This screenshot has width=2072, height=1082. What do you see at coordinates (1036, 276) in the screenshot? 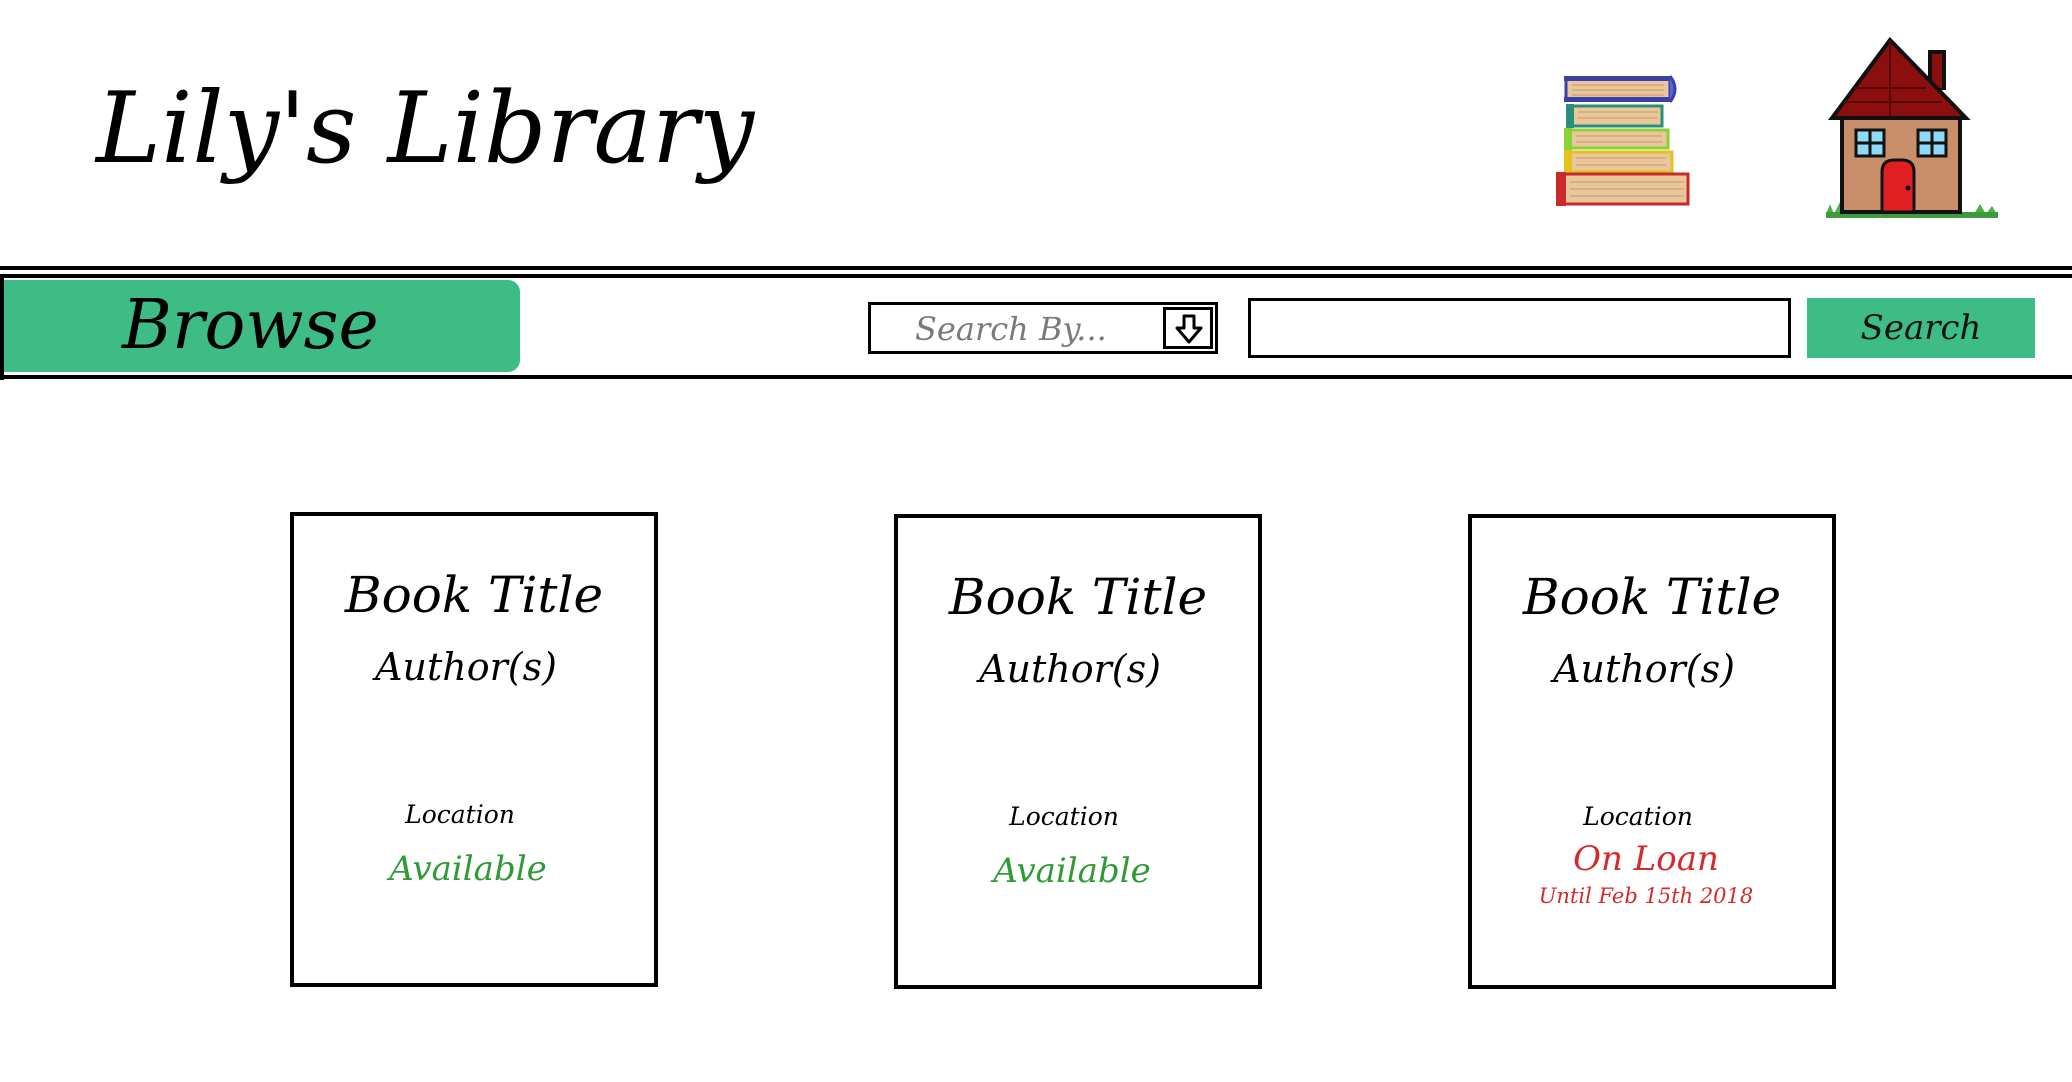
I see `navbar-top-border` at bounding box center [1036, 276].